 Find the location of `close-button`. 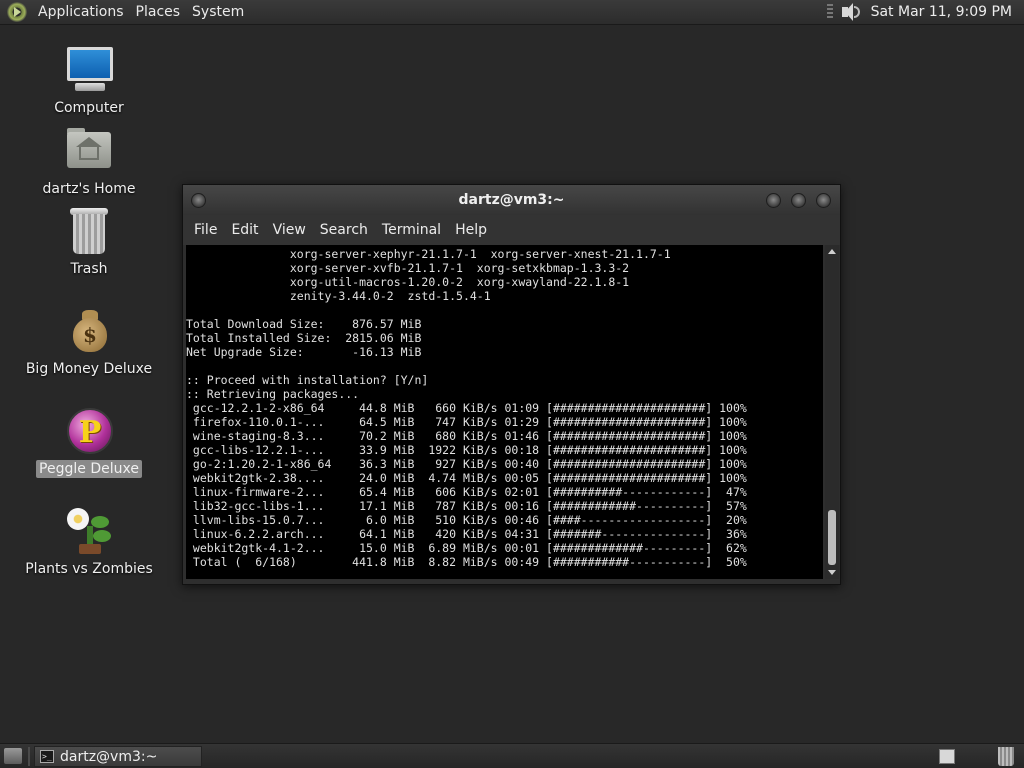

close-button is located at coordinates (823, 200).